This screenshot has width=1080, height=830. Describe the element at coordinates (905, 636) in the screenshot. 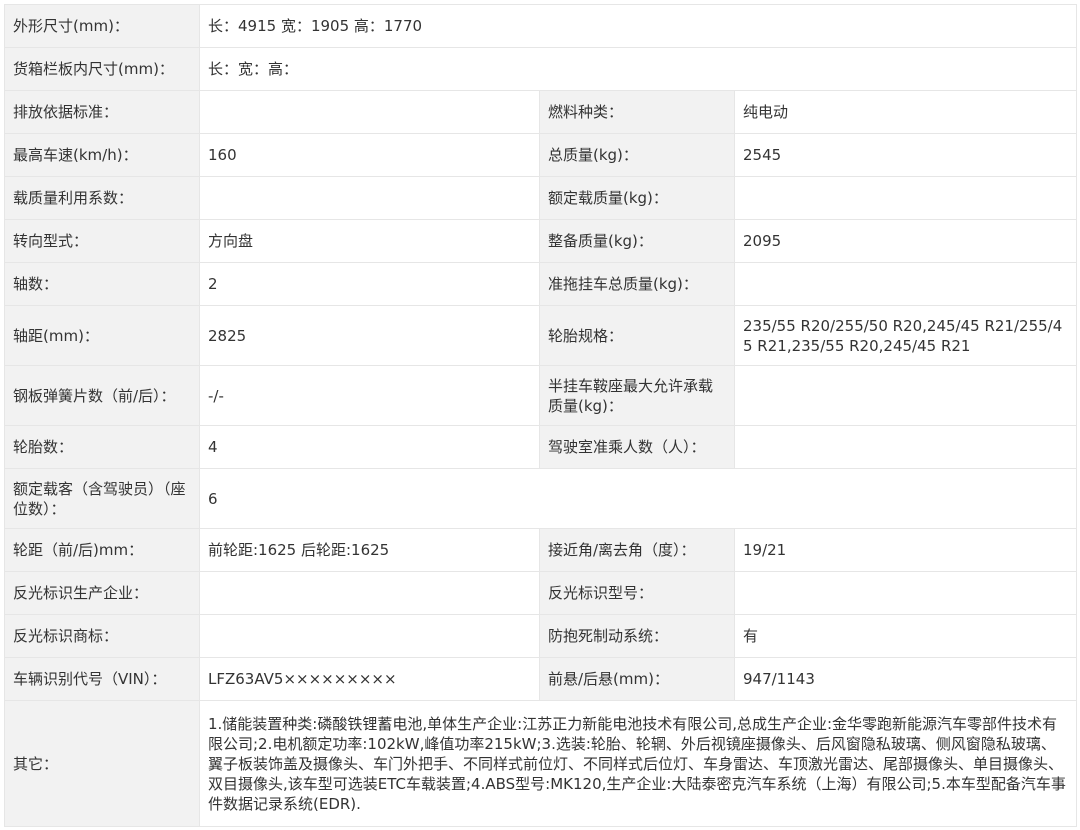

I see `value-abs: 有` at that location.